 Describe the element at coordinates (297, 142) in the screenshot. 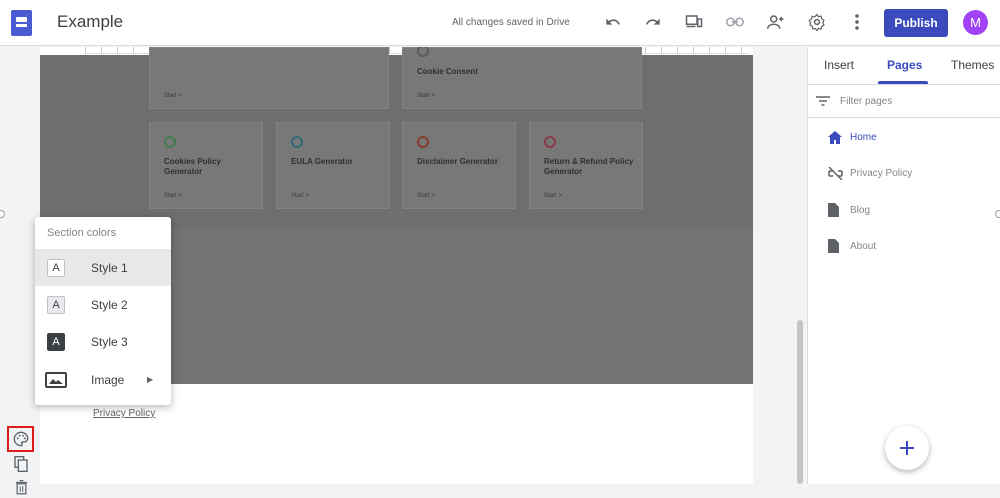

I see `gear-icon` at that location.